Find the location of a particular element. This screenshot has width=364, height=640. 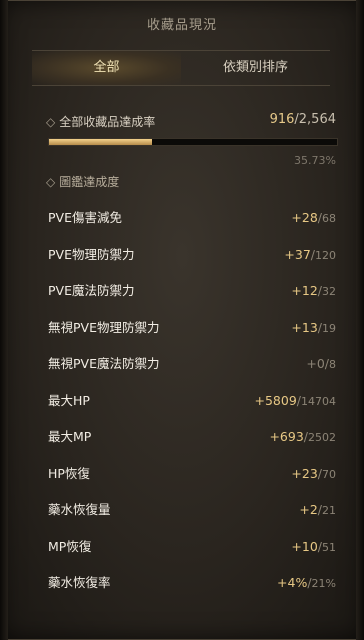

stat-row: 藥水恢復量 +2/21 is located at coordinates (192, 510).